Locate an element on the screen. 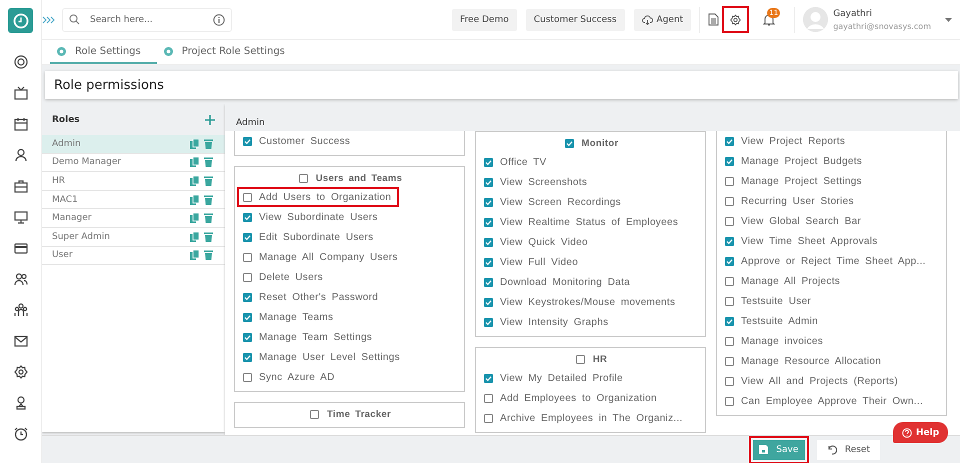 The height and width of the screenshot is (463, 960). caret-icon is located at coordinates (948, 20).